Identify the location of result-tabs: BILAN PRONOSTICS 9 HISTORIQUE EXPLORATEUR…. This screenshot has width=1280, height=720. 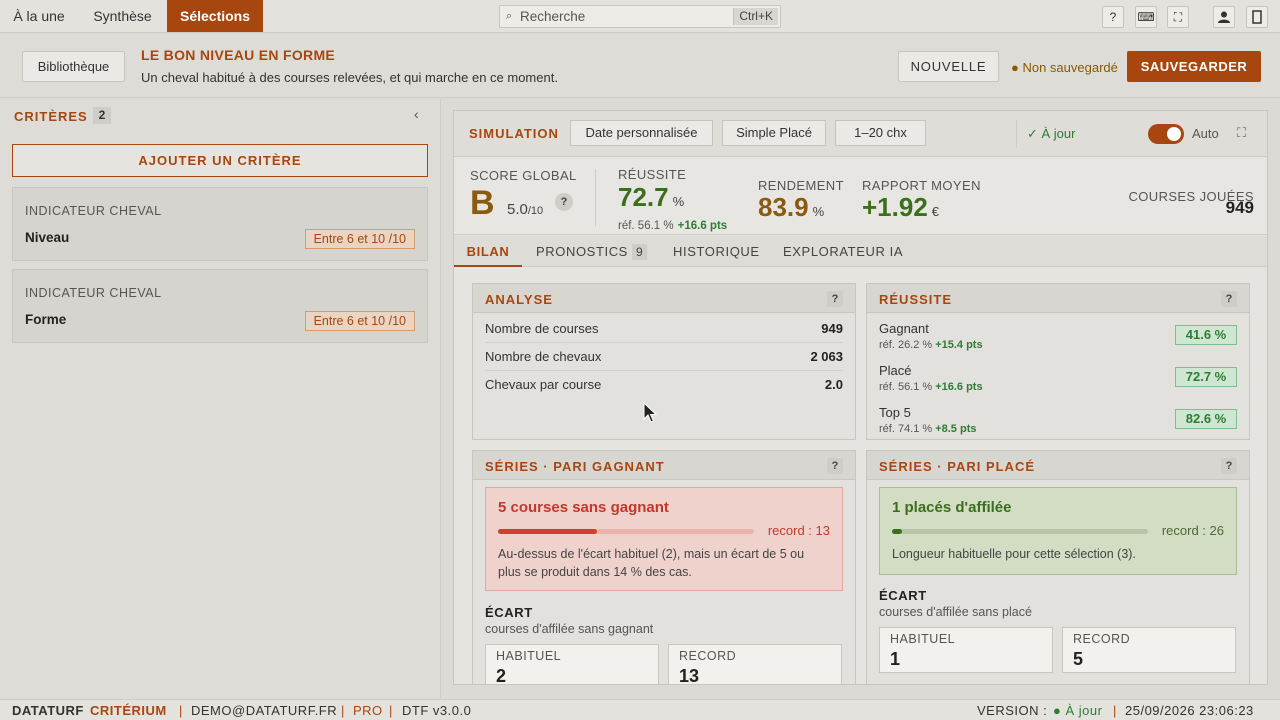
(860, 251).